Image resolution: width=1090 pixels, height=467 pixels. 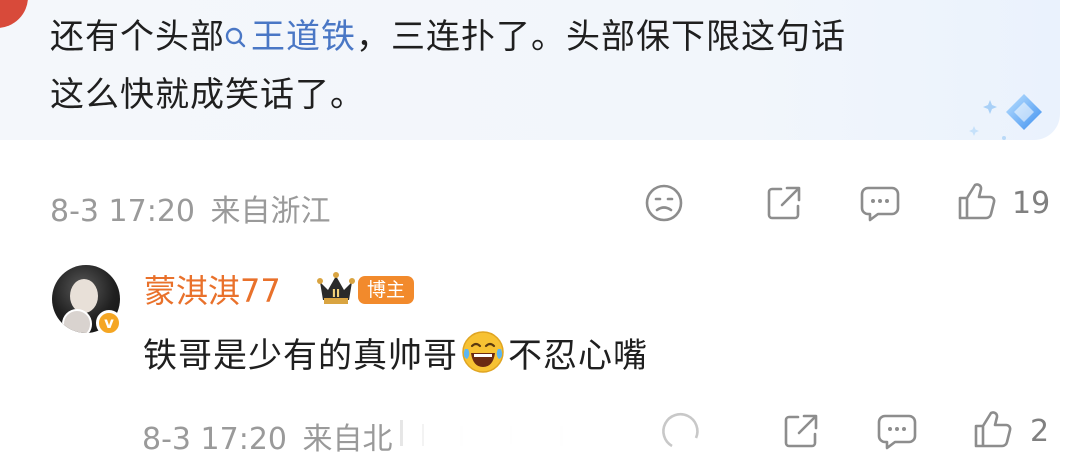 I want to click on reply-text-part: 铁哥是少有的真帅哥, so click(x=300, y=356).